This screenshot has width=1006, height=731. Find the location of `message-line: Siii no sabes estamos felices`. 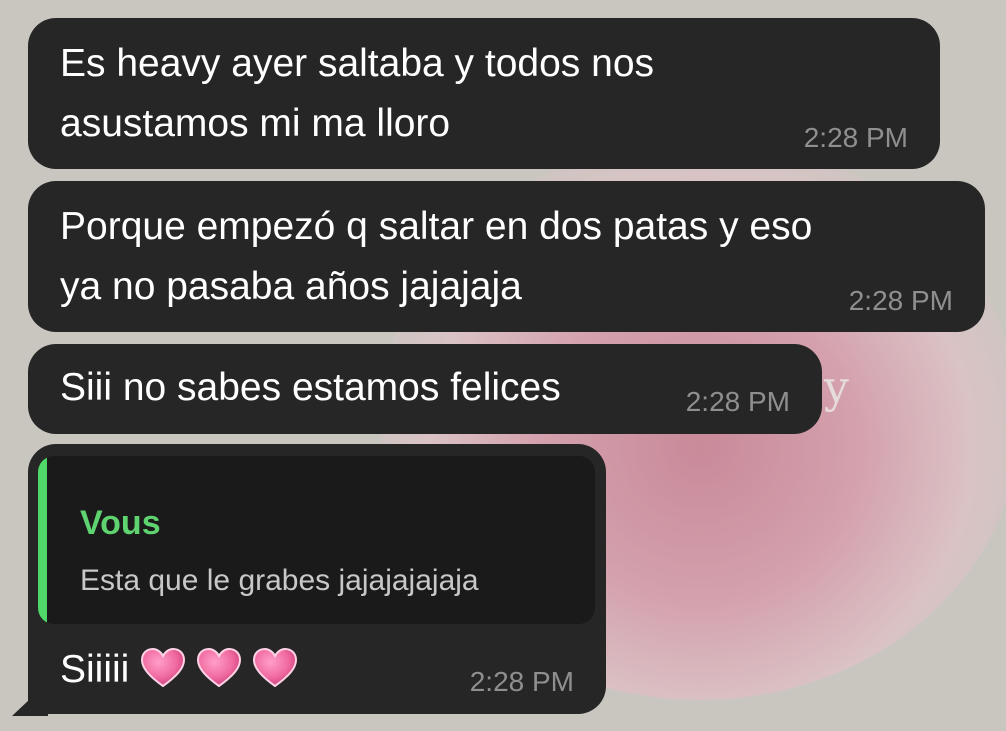

message-line: Siii no sabes estamos felices is located at coordinates (310, 387).